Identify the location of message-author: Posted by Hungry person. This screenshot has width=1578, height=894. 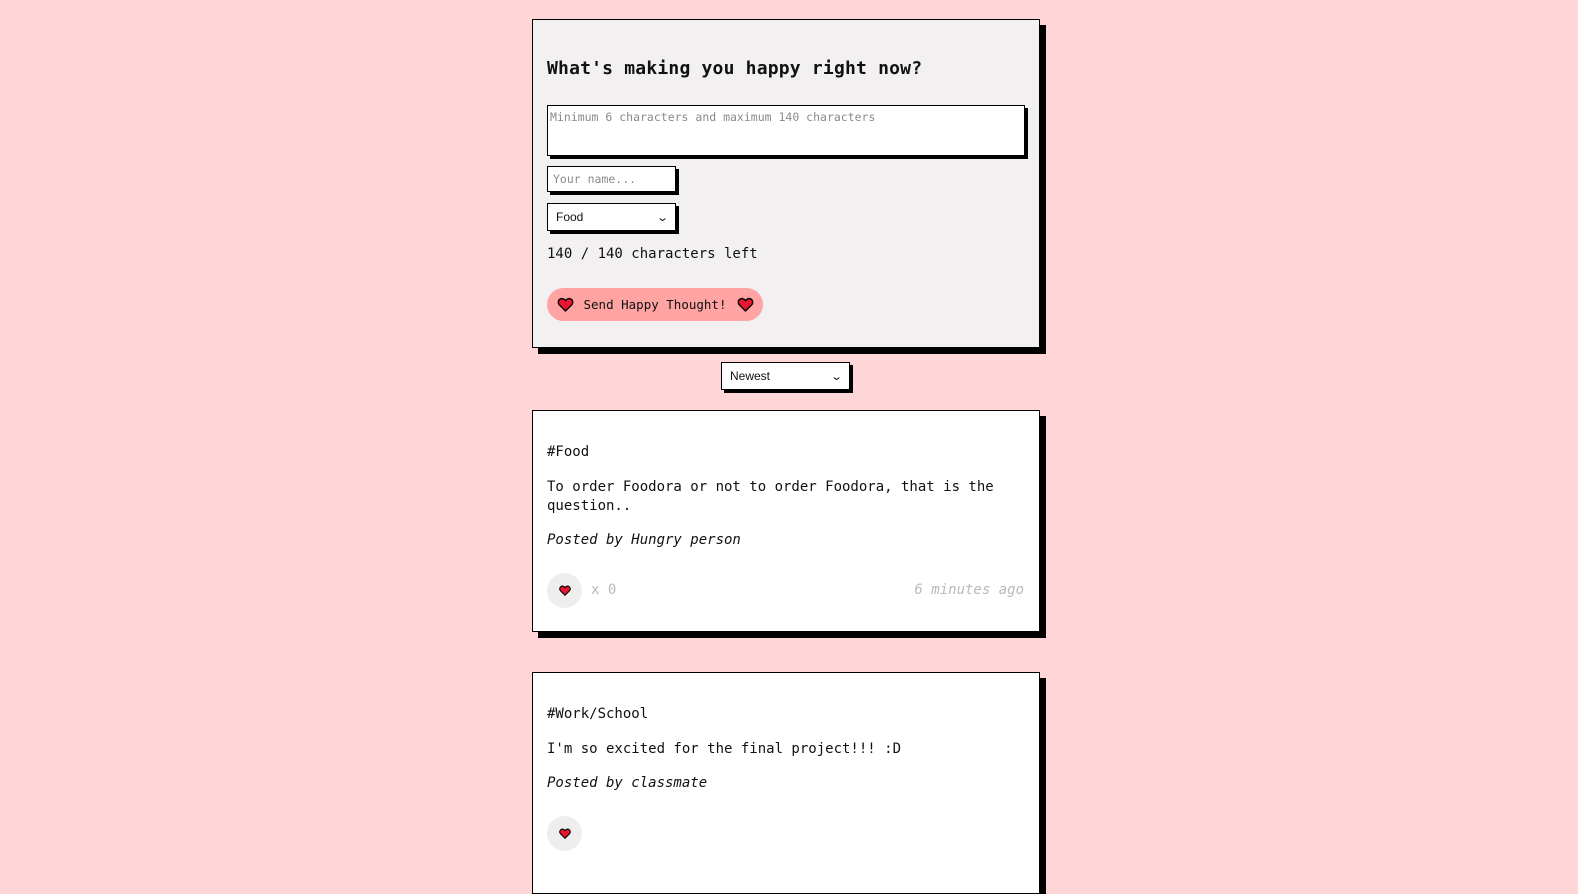
(644, 540).